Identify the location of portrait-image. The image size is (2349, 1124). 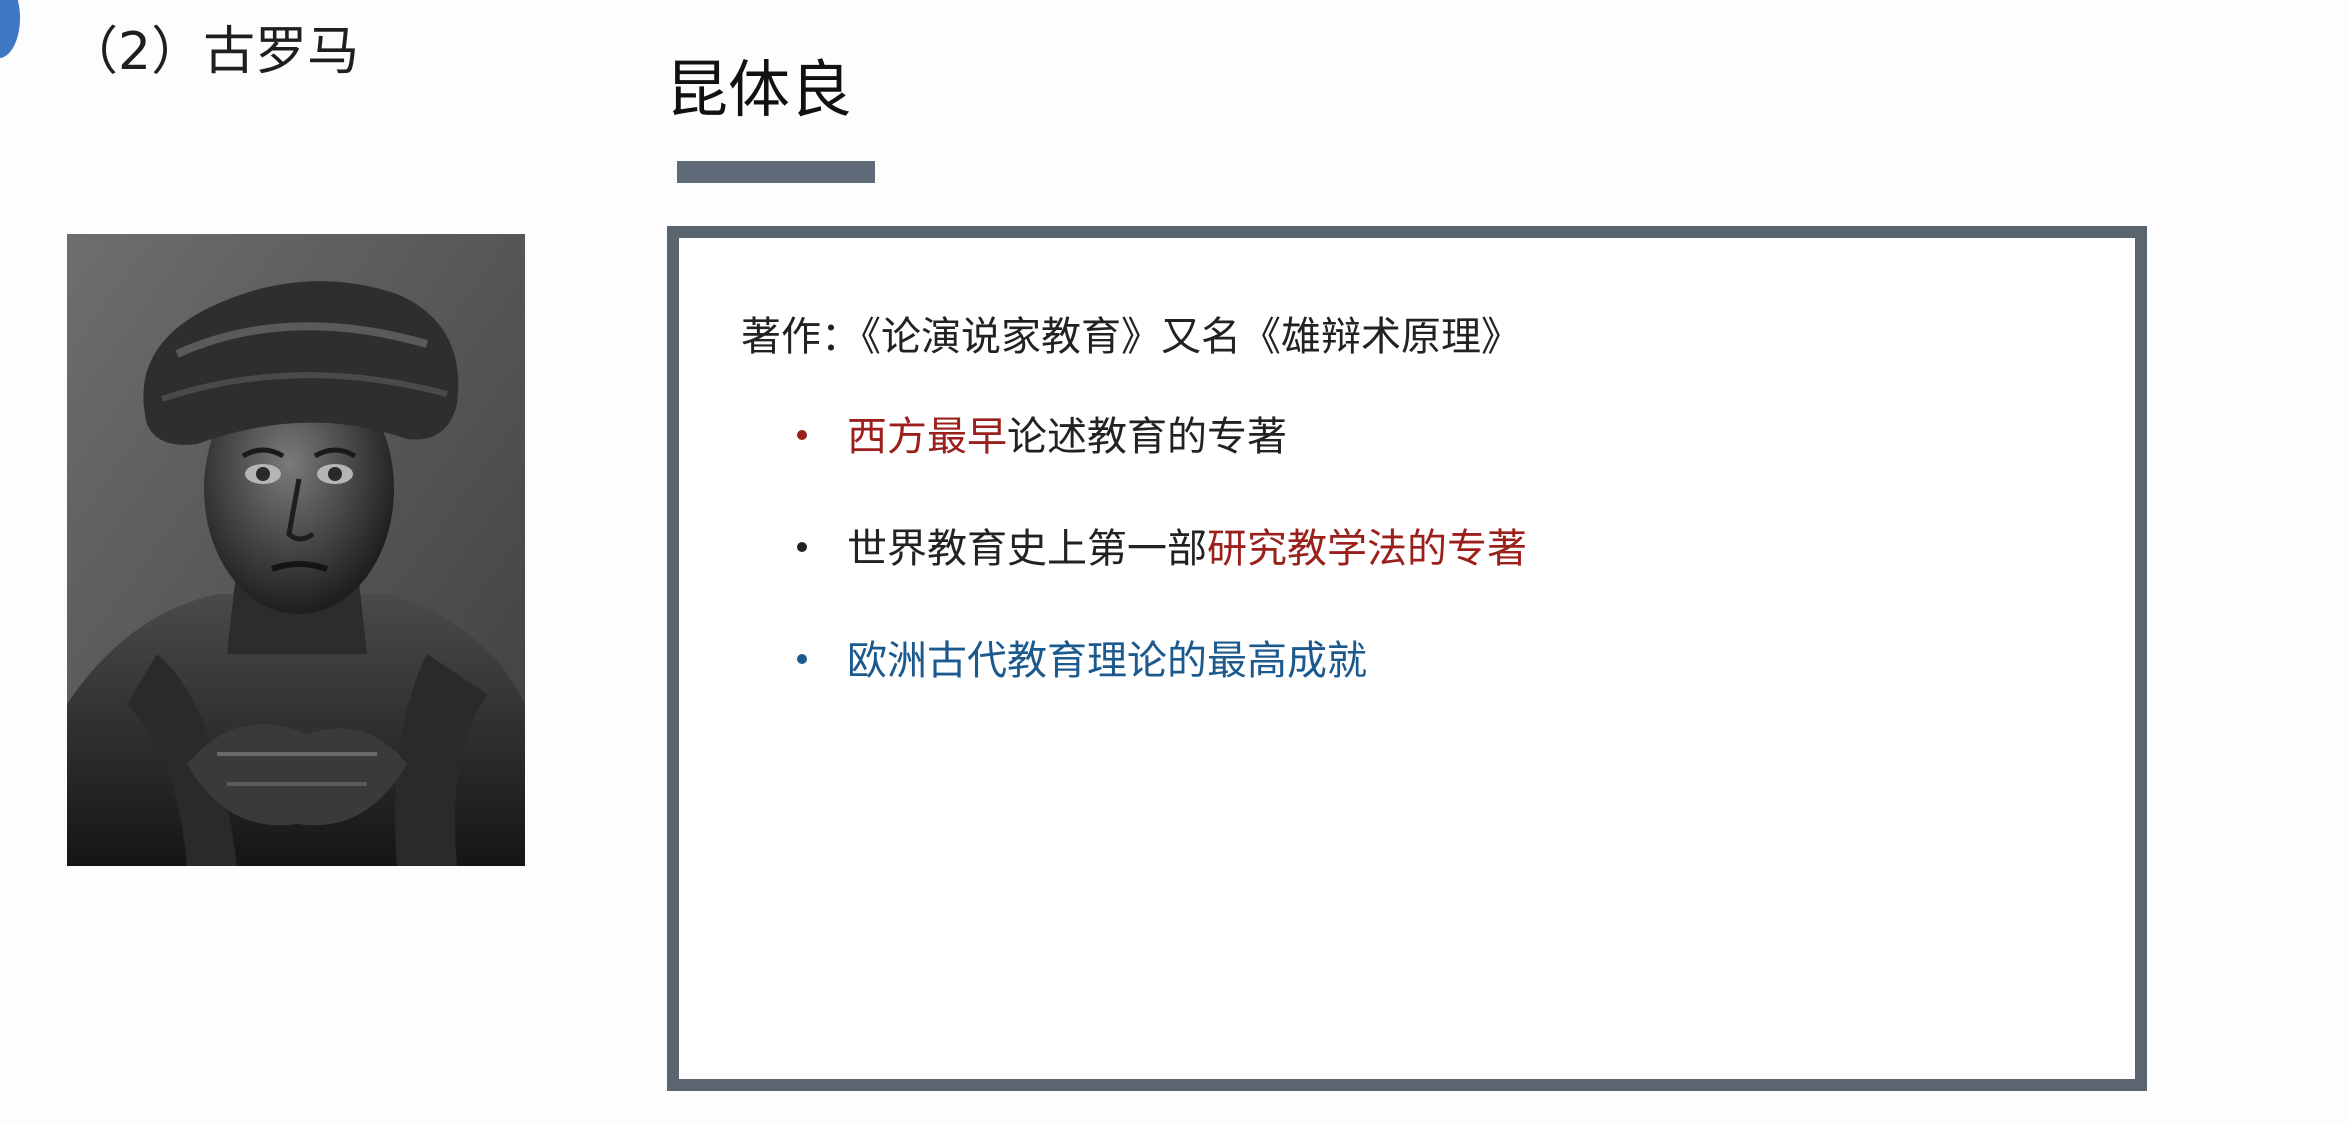
(296, 550).